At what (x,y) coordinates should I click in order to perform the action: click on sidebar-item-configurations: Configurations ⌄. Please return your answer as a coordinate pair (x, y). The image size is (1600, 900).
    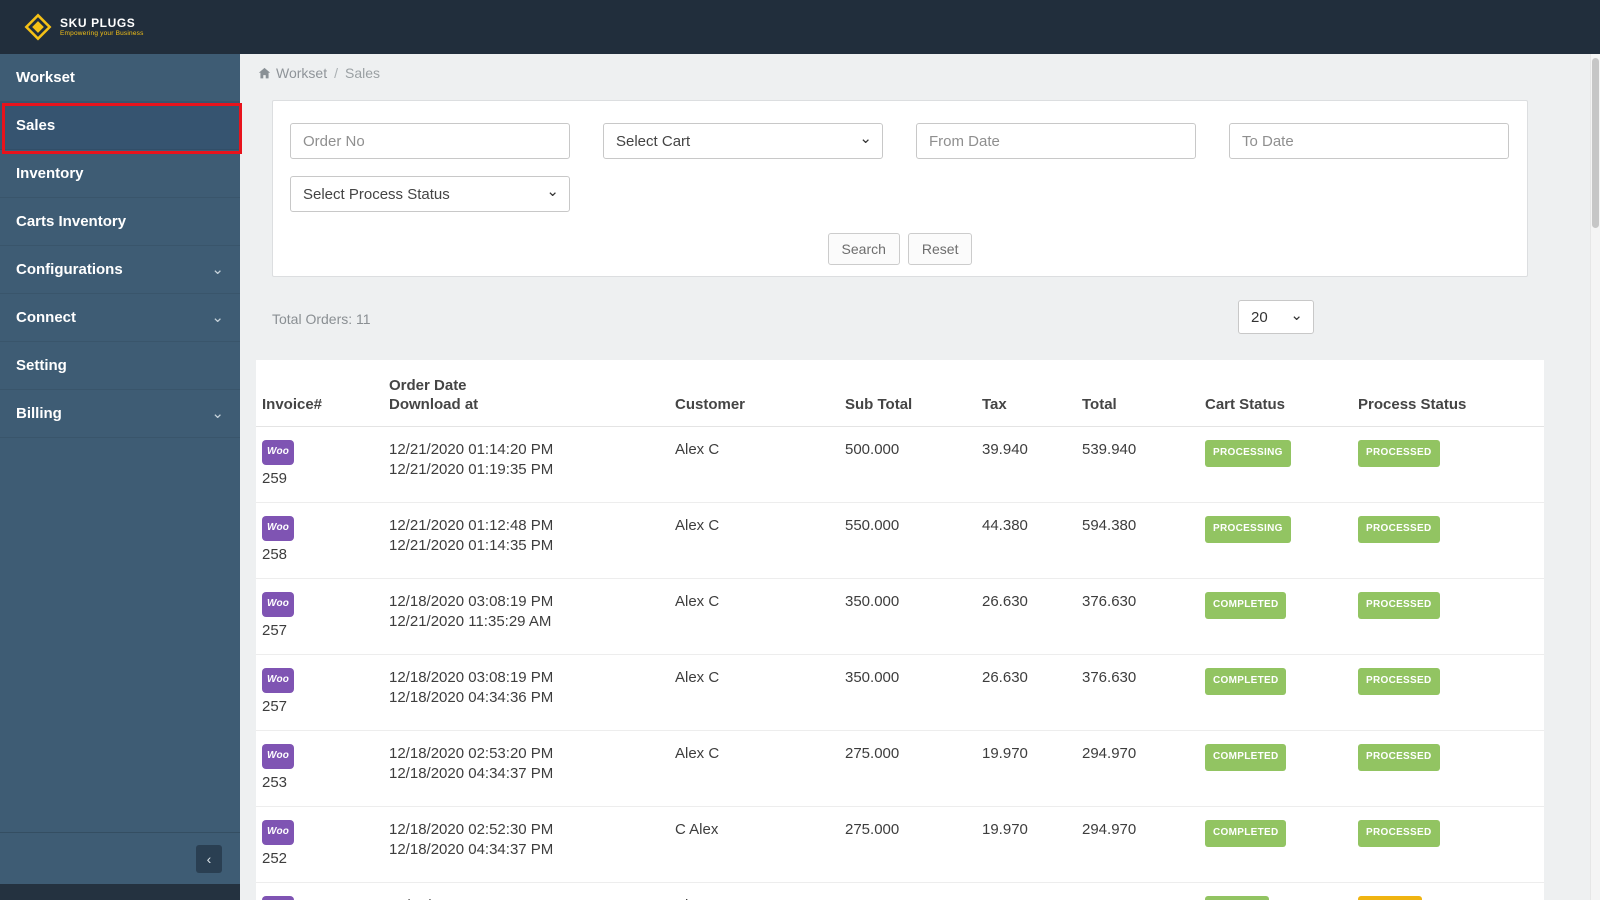
    Looking at the image, I should click on (120, 270).